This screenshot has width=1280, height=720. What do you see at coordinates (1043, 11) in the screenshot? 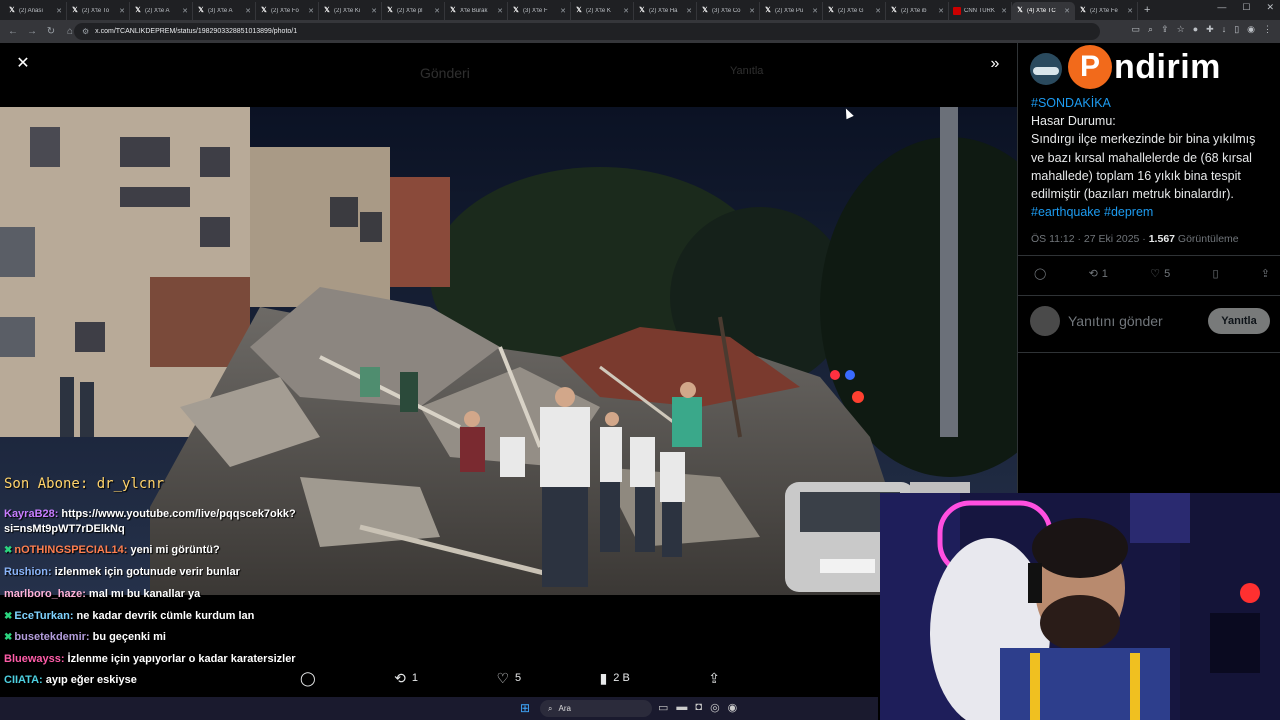
I see `browser-tab: 𝕏 (4) X'te TC ✕` at bounding box center [1043, 11].